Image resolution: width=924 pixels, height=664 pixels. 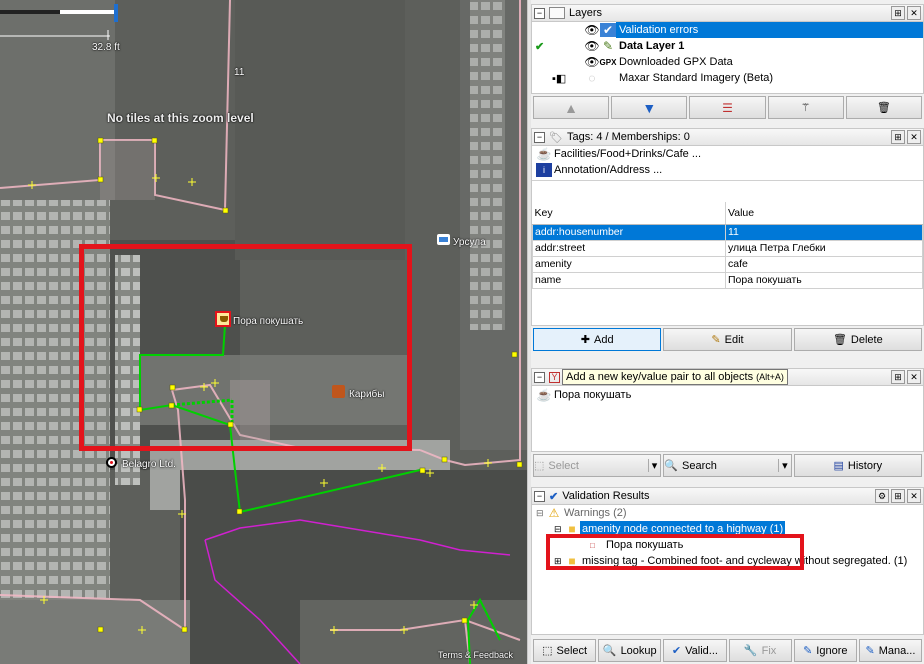 I want to click on table-row: amenity cafe, so click(x=727, y=264).